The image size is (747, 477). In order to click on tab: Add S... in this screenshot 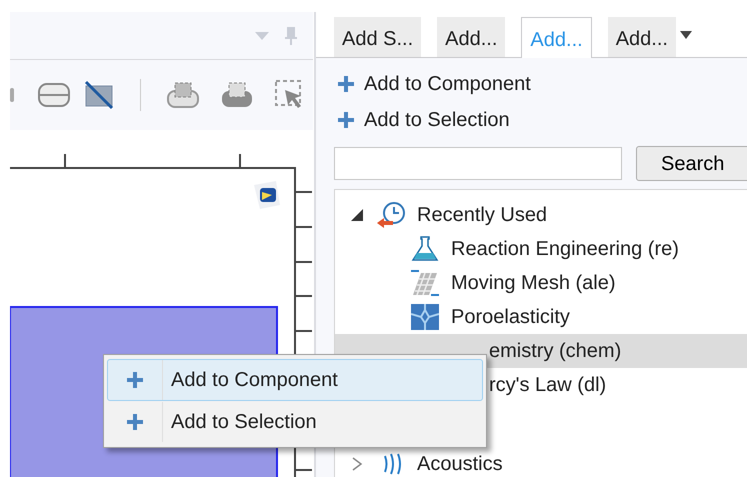, I will do `click(378, 37)`.